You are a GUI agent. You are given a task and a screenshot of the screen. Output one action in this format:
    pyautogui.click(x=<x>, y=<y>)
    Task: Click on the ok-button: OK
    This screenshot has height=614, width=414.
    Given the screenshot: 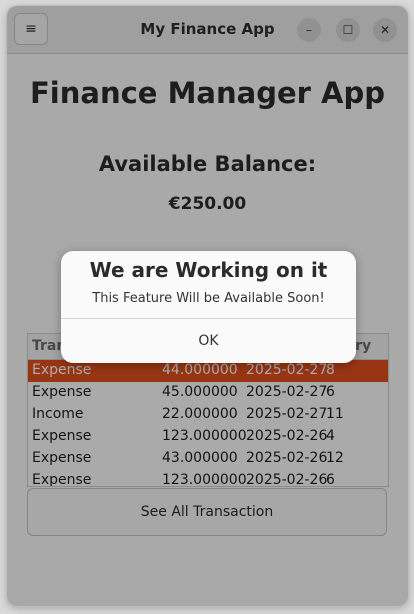 What is the action you would take?
    pyautogui.click(x=208, y=341)
    